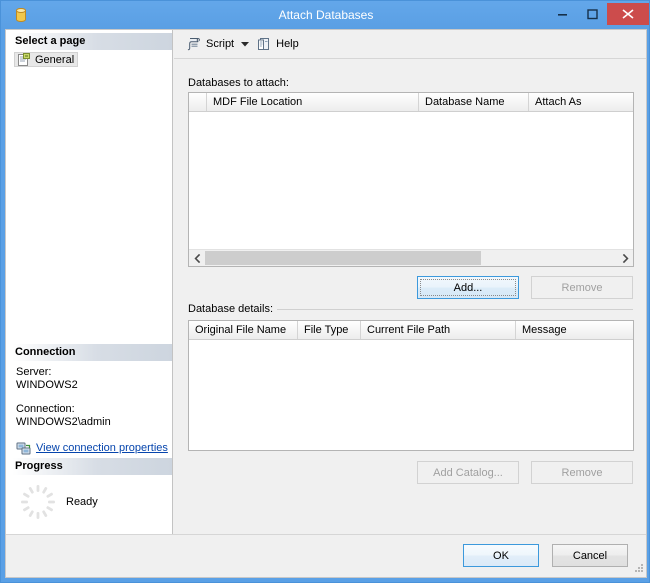 The image size is (650, 583). I want to click on connection-label: Connection:, so click(45, 409).